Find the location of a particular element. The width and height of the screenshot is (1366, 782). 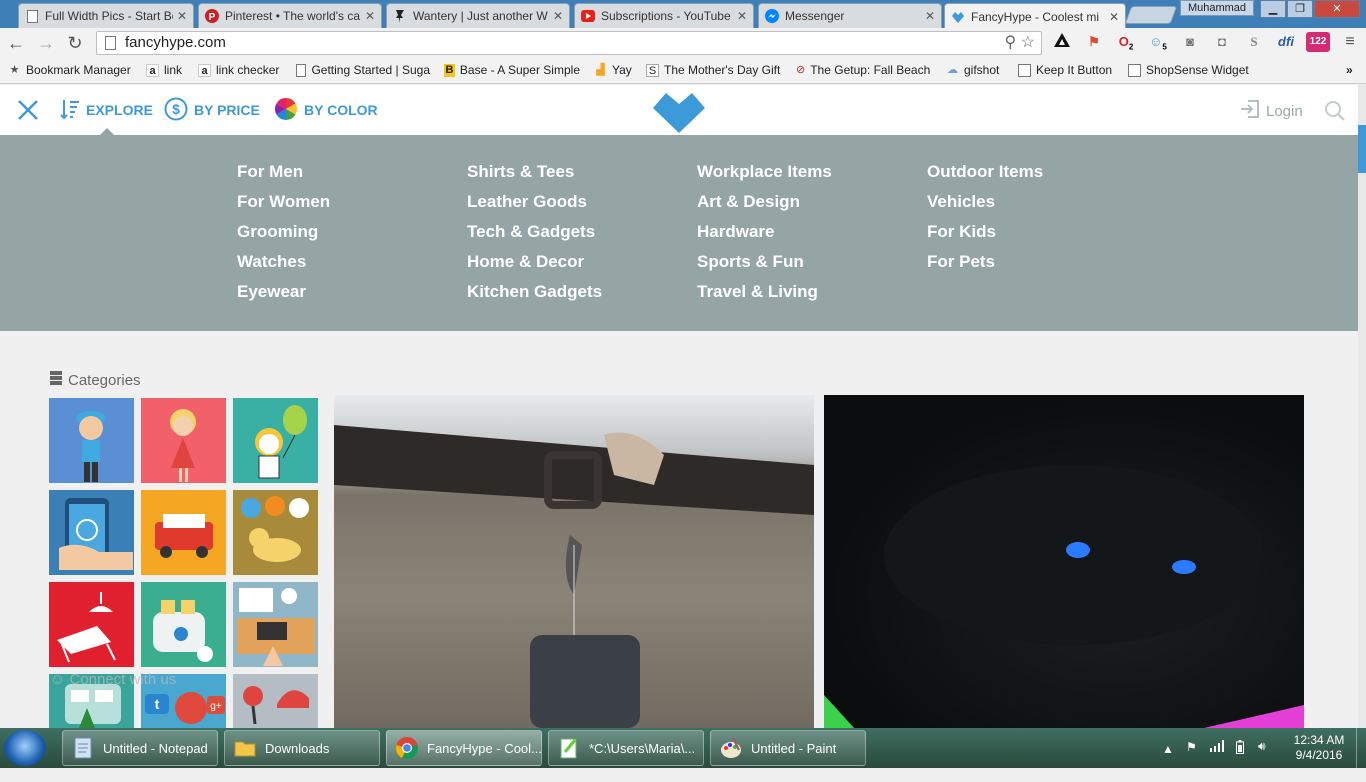

product-photo-gaming-mouse is located at coordinates (1064, 561).